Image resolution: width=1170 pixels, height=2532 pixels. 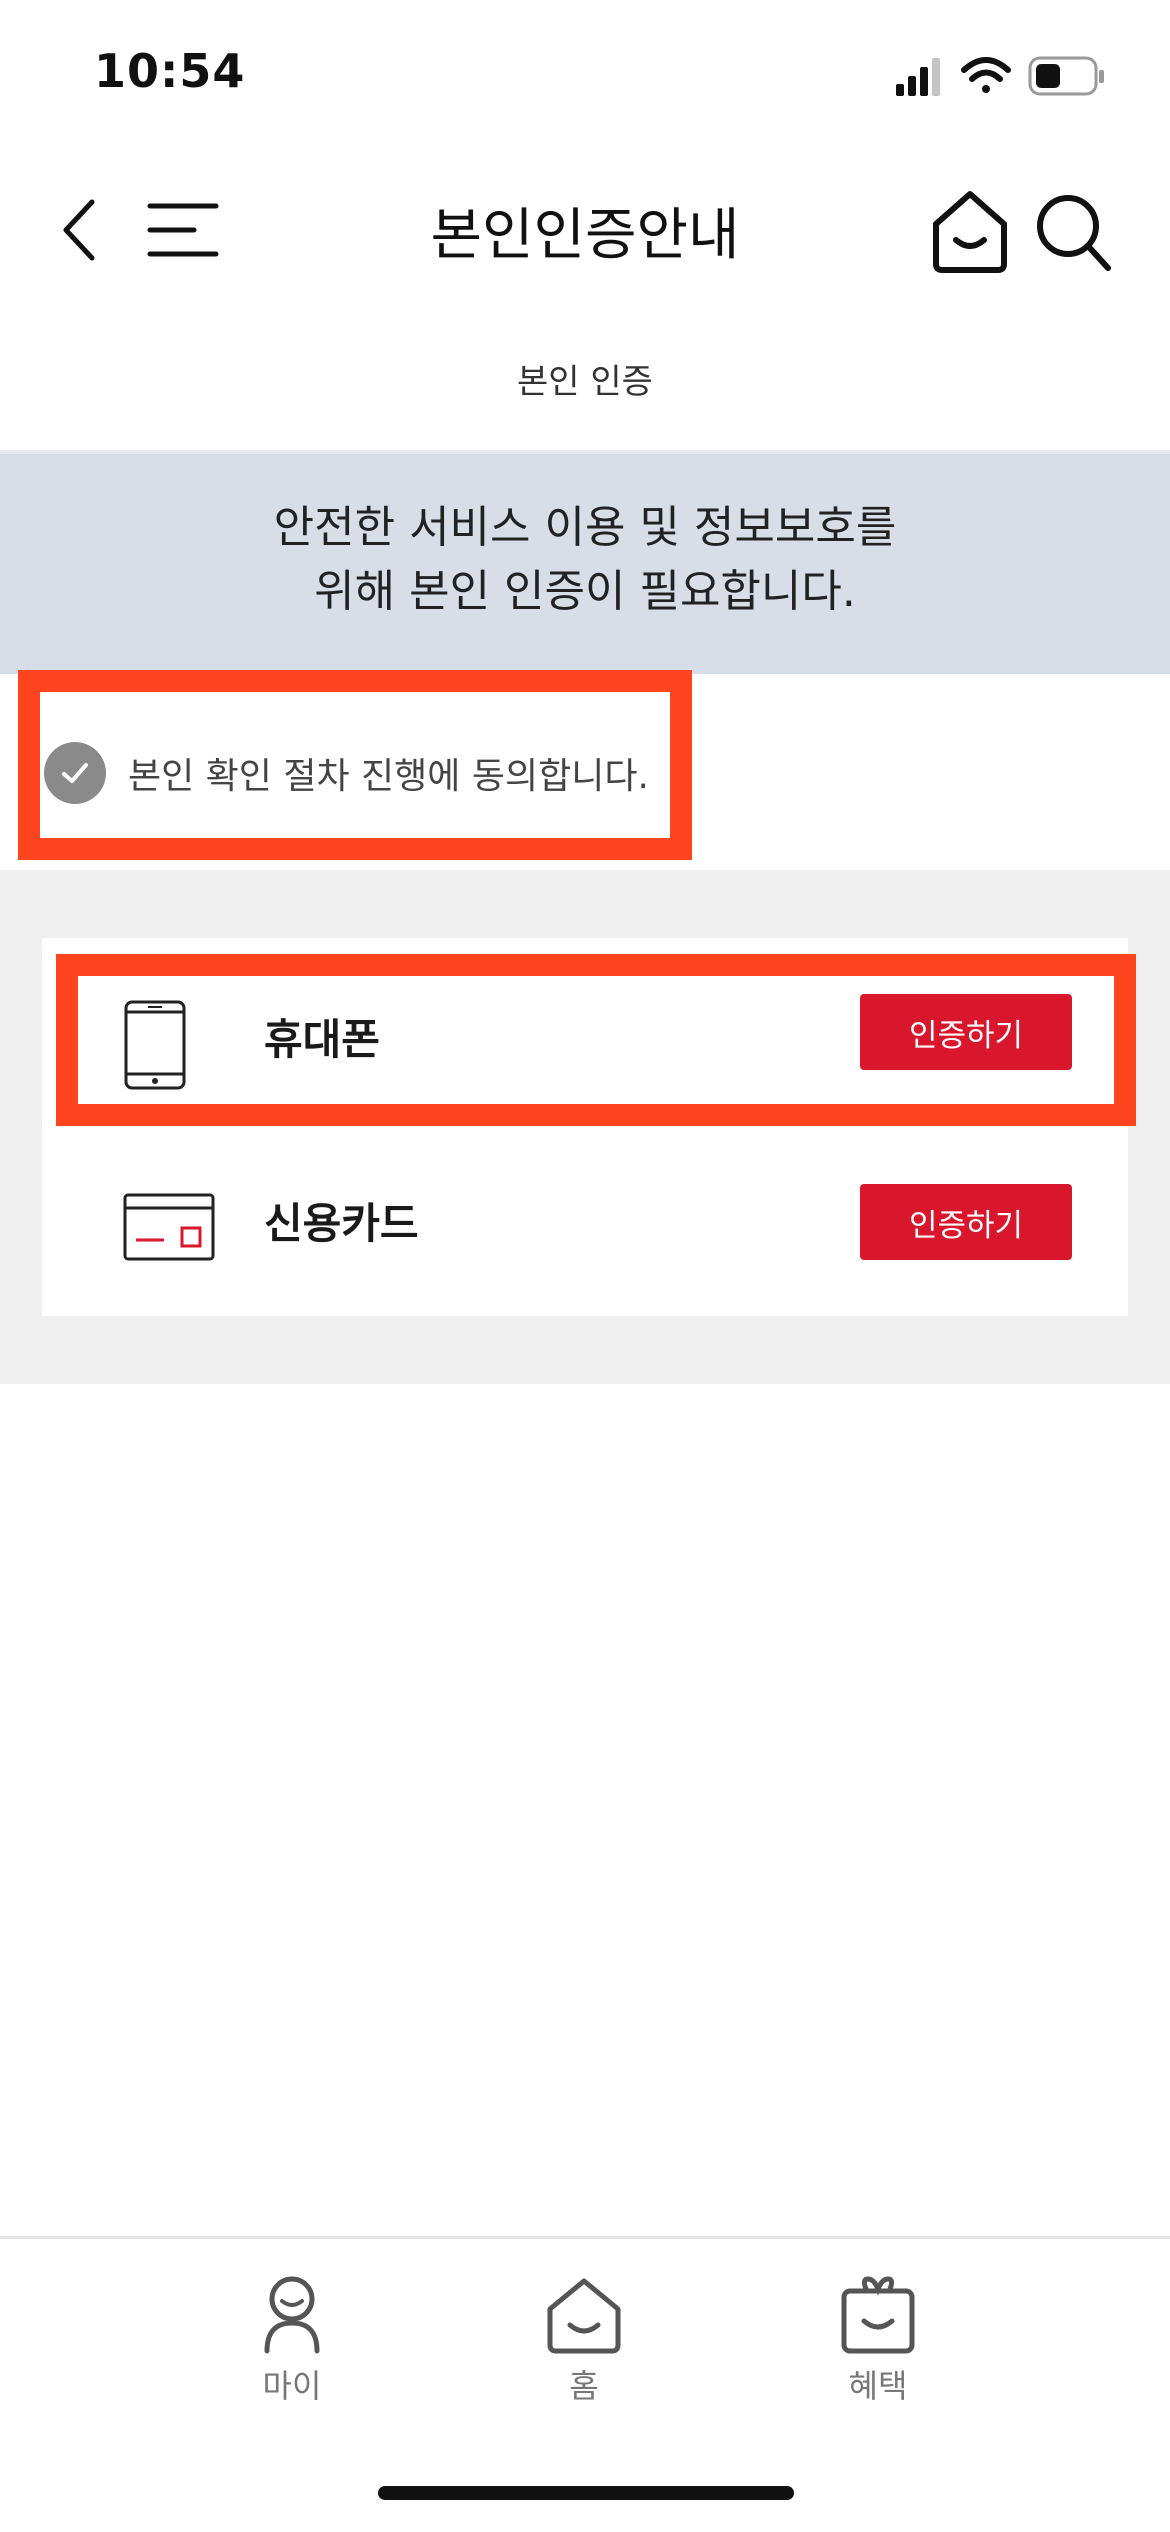 What do you see at coordinates (1066, 76) in the screenshot?
I see `battery-icon` at bounding box center [1066, 76].